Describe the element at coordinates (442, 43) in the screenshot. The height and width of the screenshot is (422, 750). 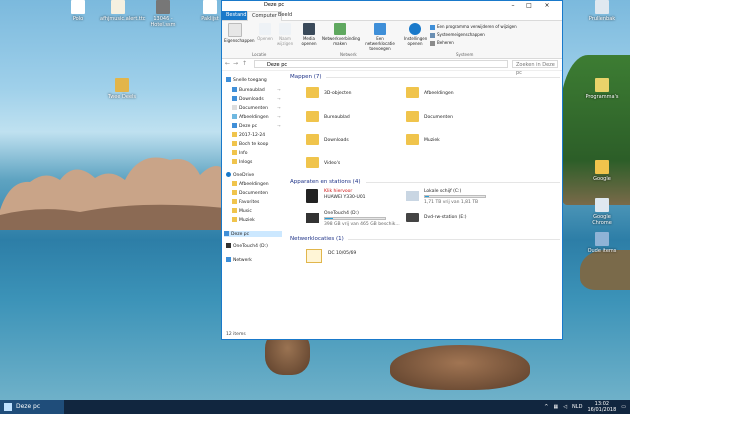
I see `manage-button: Beheren` at that location.